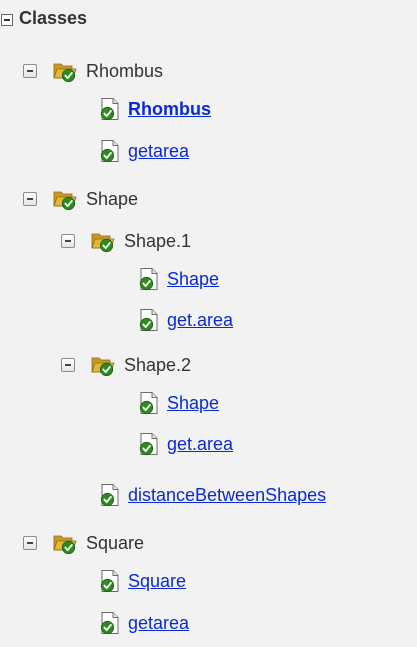 The width and height of the screenshot is (417, 647). What do you see at coordinates (208, 543) in the screenshot?
I see `tree-folder-row: Square` at bounding box center [208, 543].